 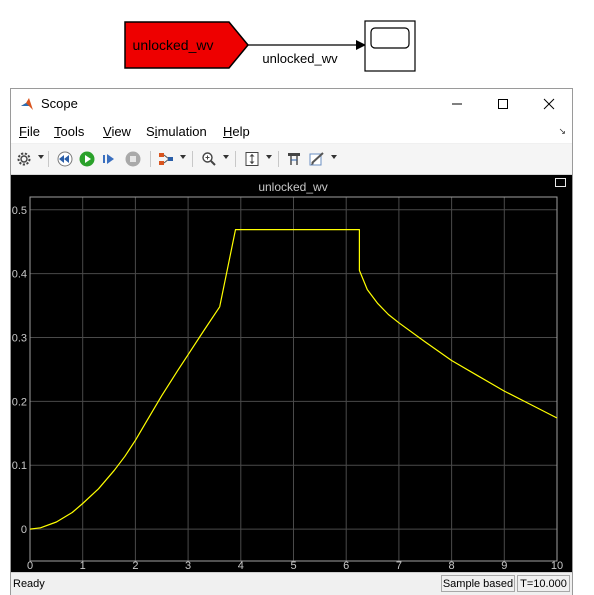 What do you see at coordinates (270, 46) in the screenshot?
I see `simulink-diagram: unlocked_wv unlocked_wv` at bounding box center [270, 46].